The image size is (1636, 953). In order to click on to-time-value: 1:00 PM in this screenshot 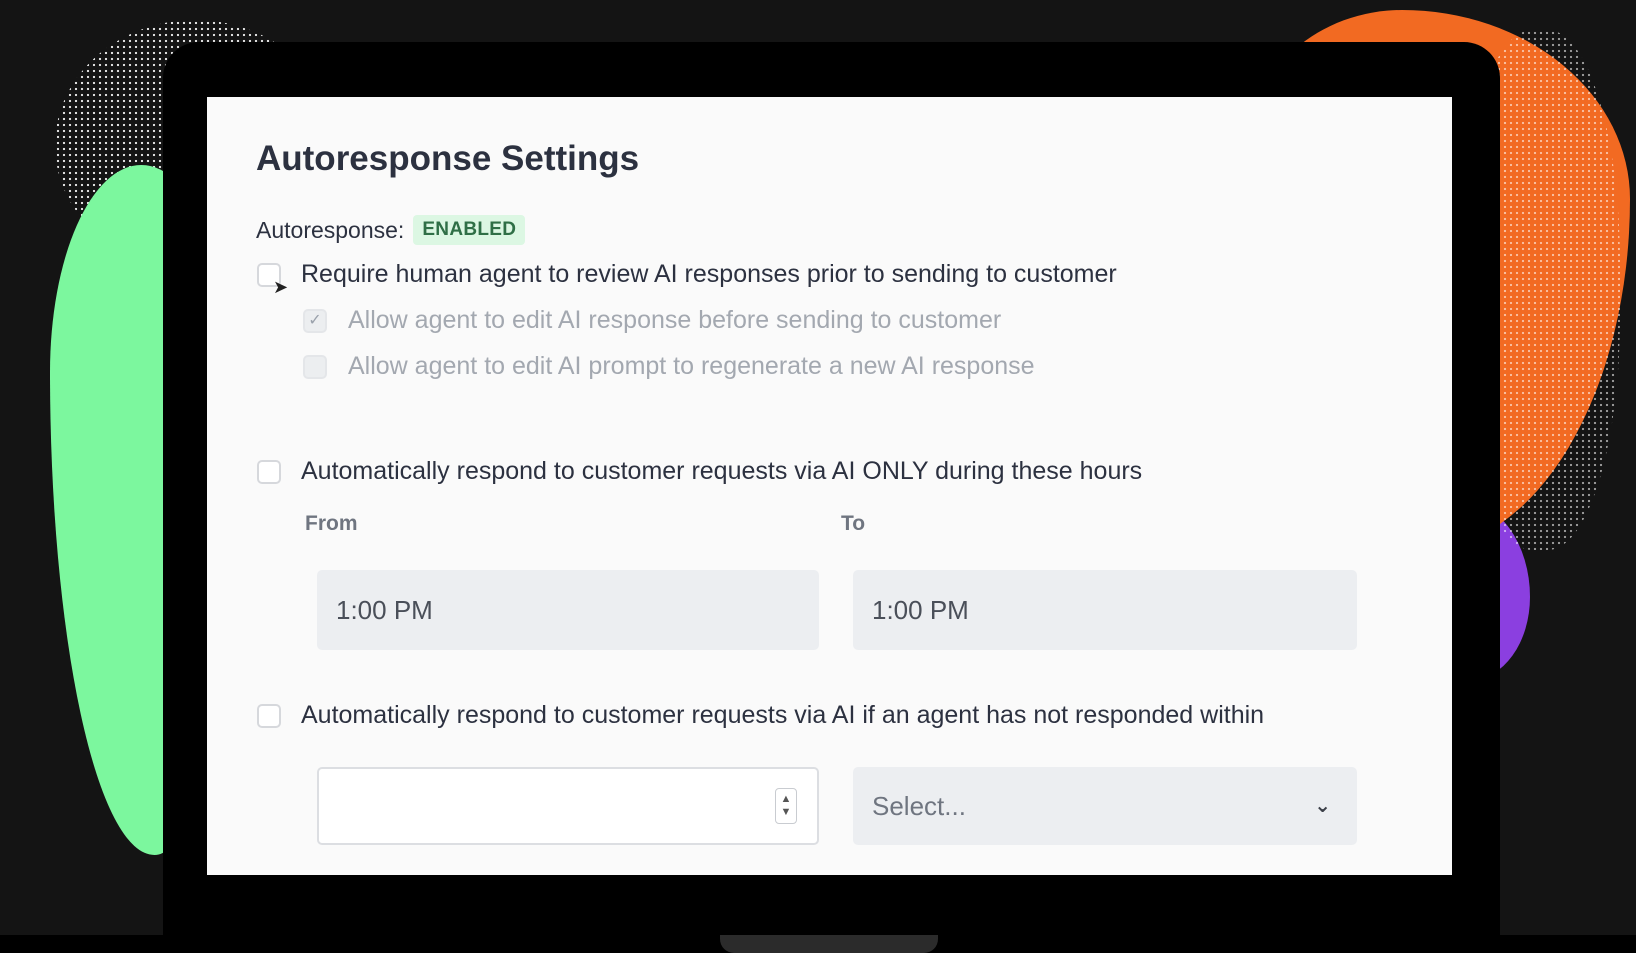, I will do `click(920, 609)`.